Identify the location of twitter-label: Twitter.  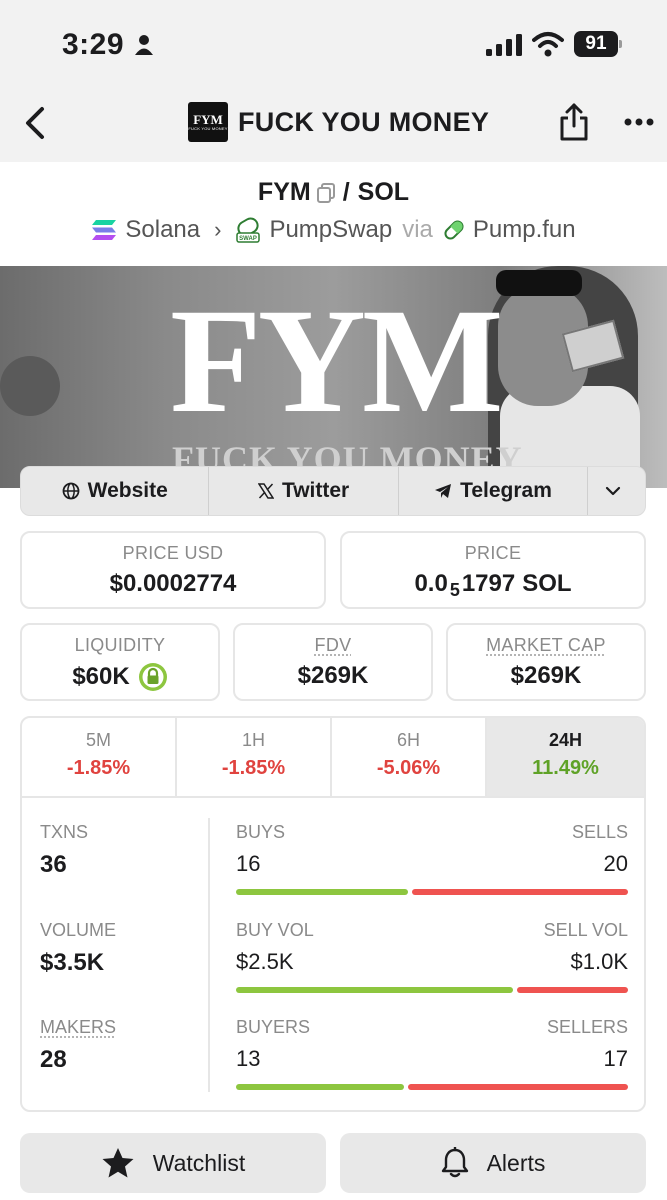
(315, 490).